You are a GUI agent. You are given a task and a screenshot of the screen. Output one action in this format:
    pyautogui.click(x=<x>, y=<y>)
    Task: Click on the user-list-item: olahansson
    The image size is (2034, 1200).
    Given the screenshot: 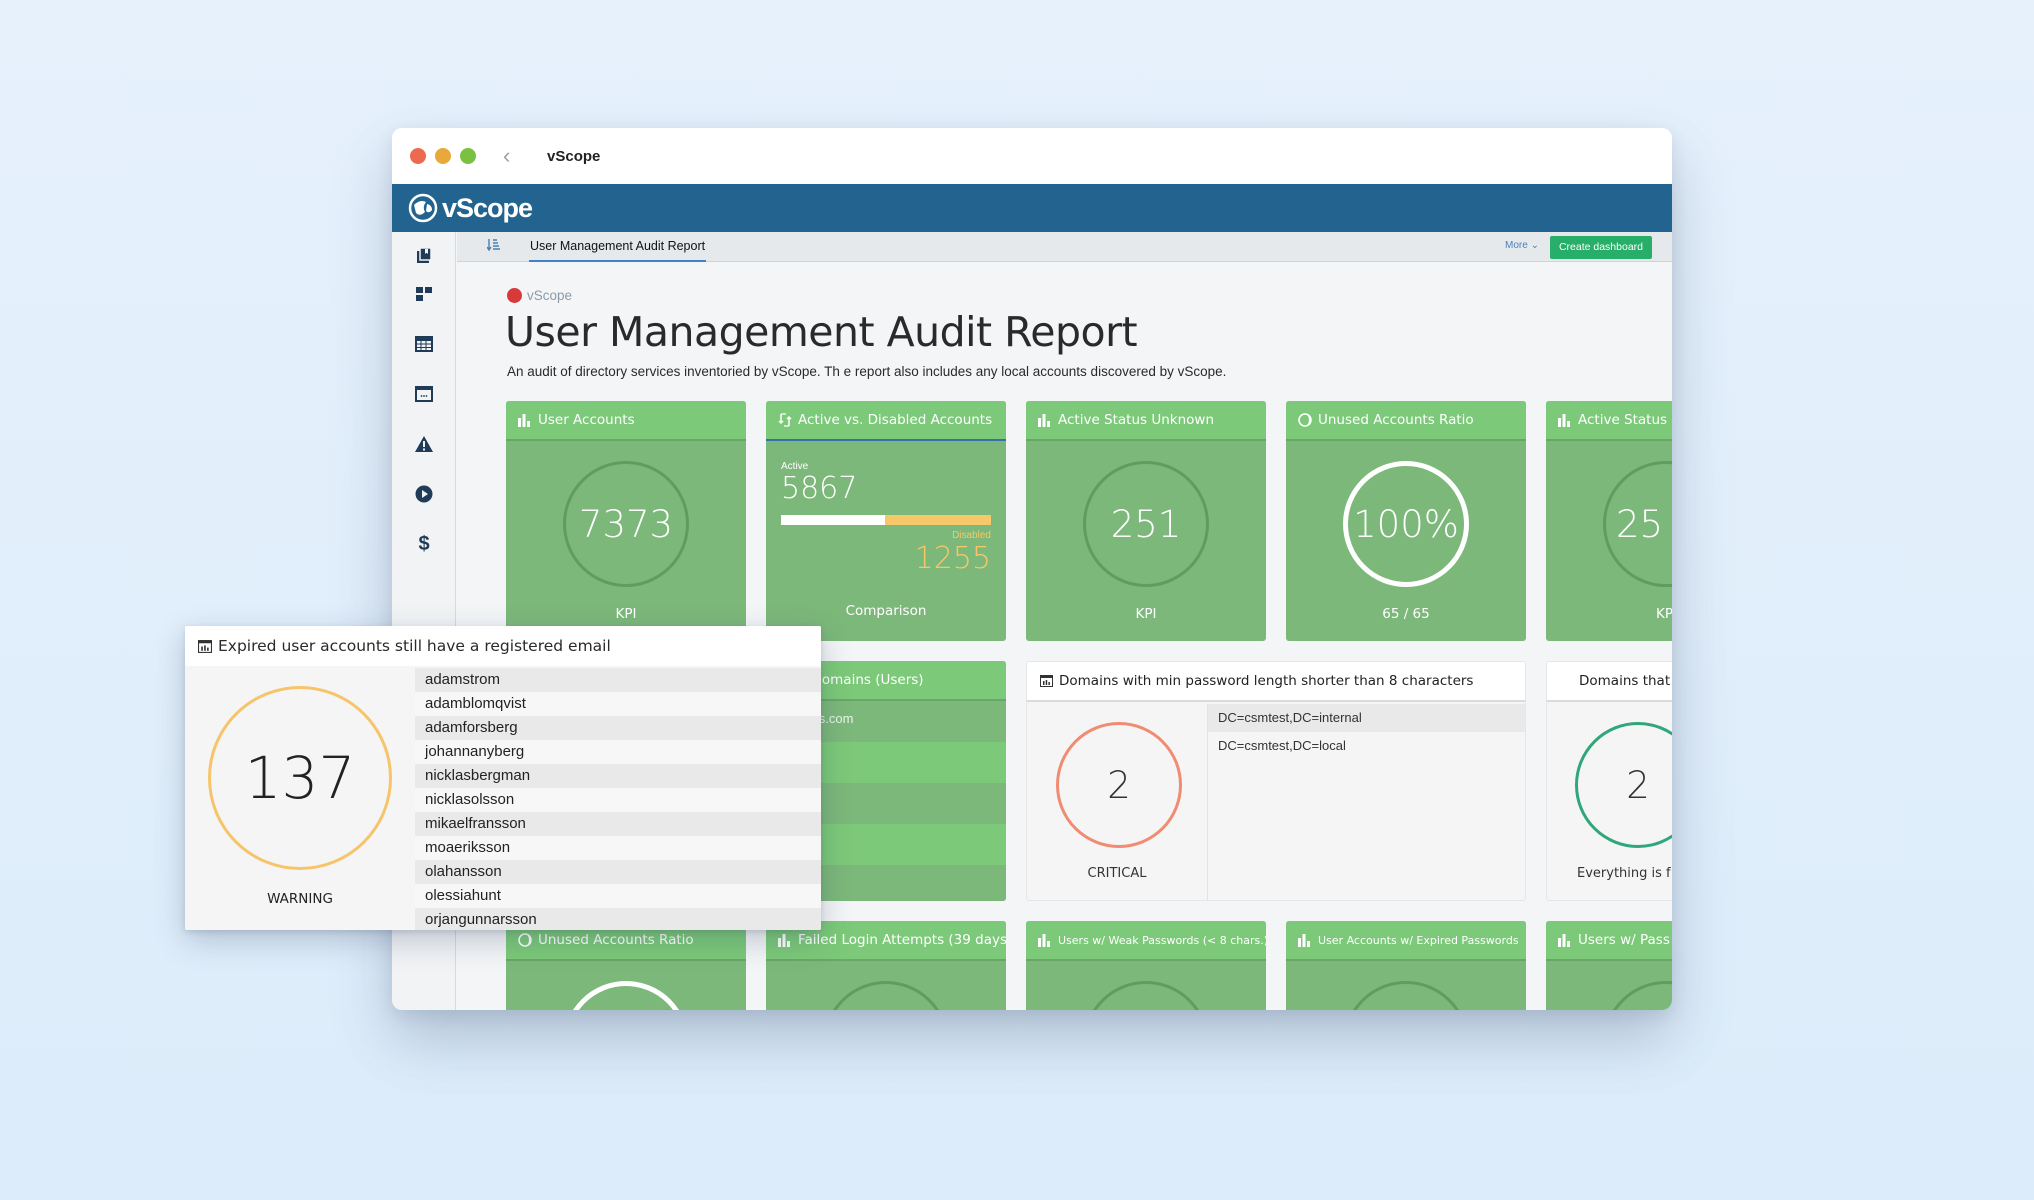 What is the action you would take?
    pyautogui.click(x=618, y=872)
    